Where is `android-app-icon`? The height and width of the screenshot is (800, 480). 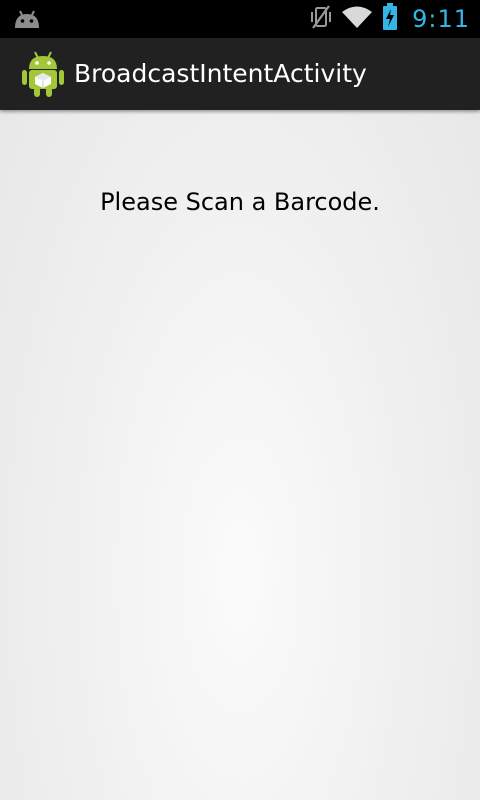
android-app-icon is located at coordinates (43, 74).